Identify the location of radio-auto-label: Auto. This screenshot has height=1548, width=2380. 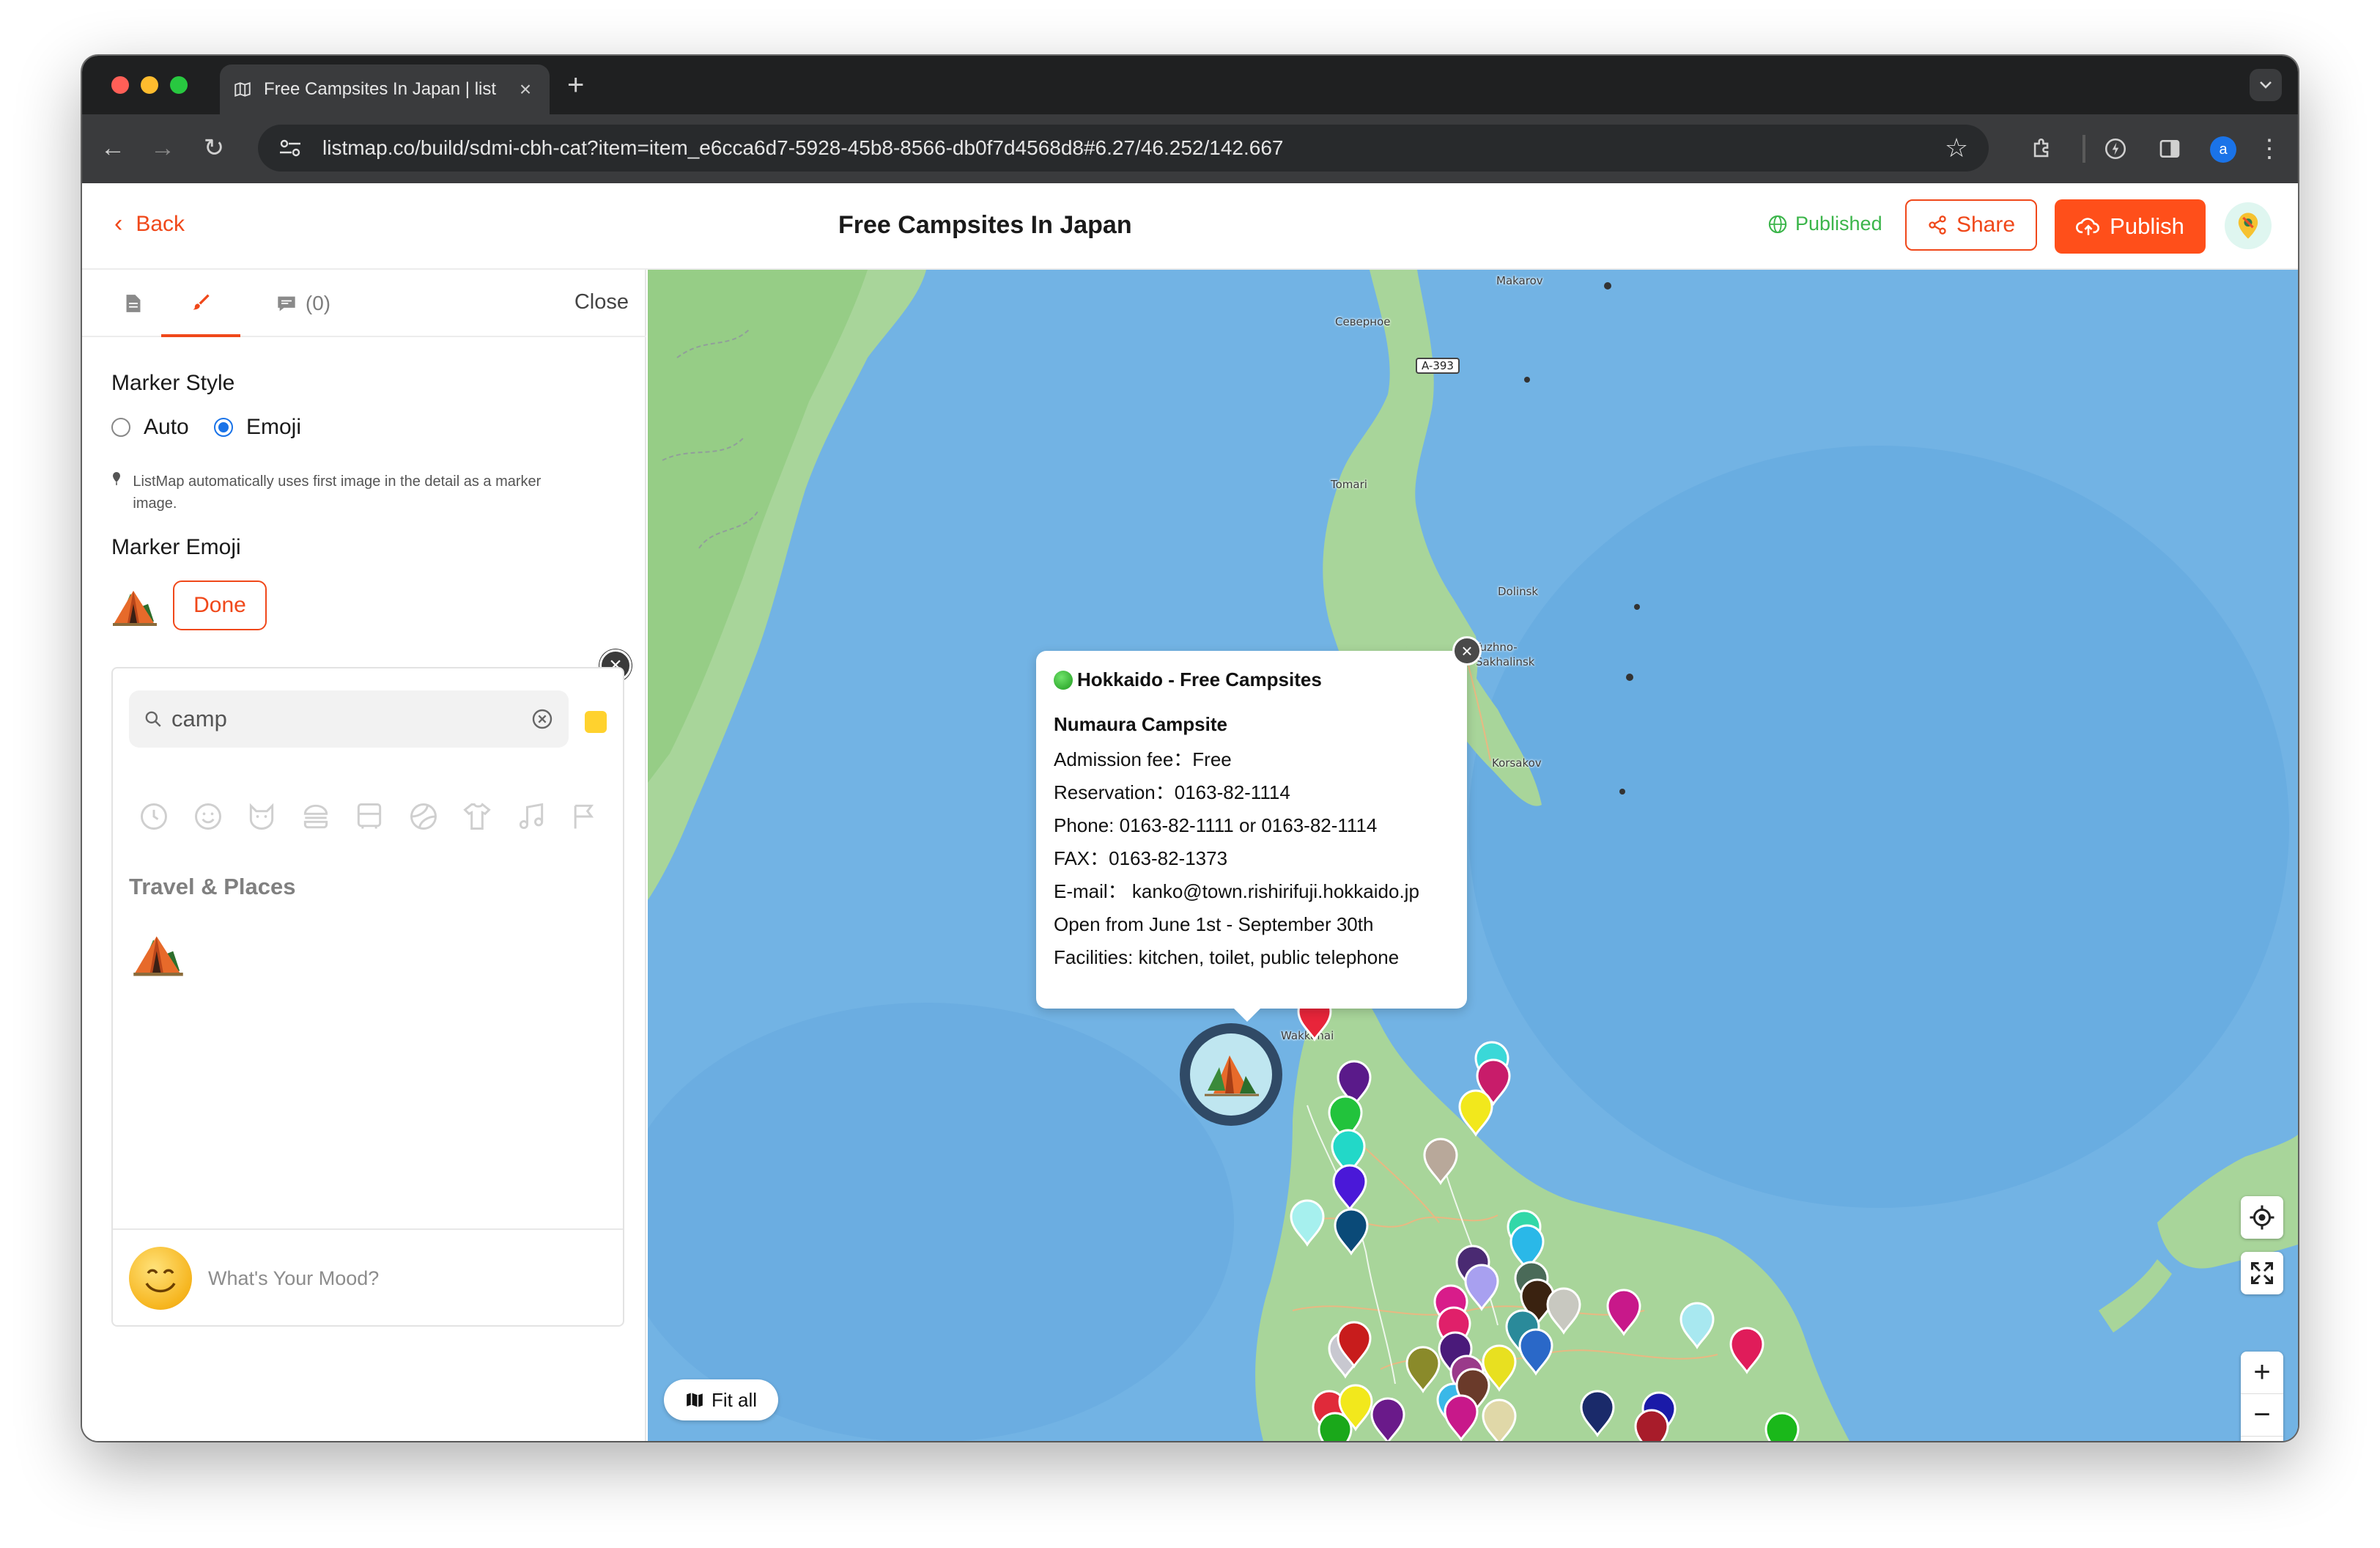
(166, 427).